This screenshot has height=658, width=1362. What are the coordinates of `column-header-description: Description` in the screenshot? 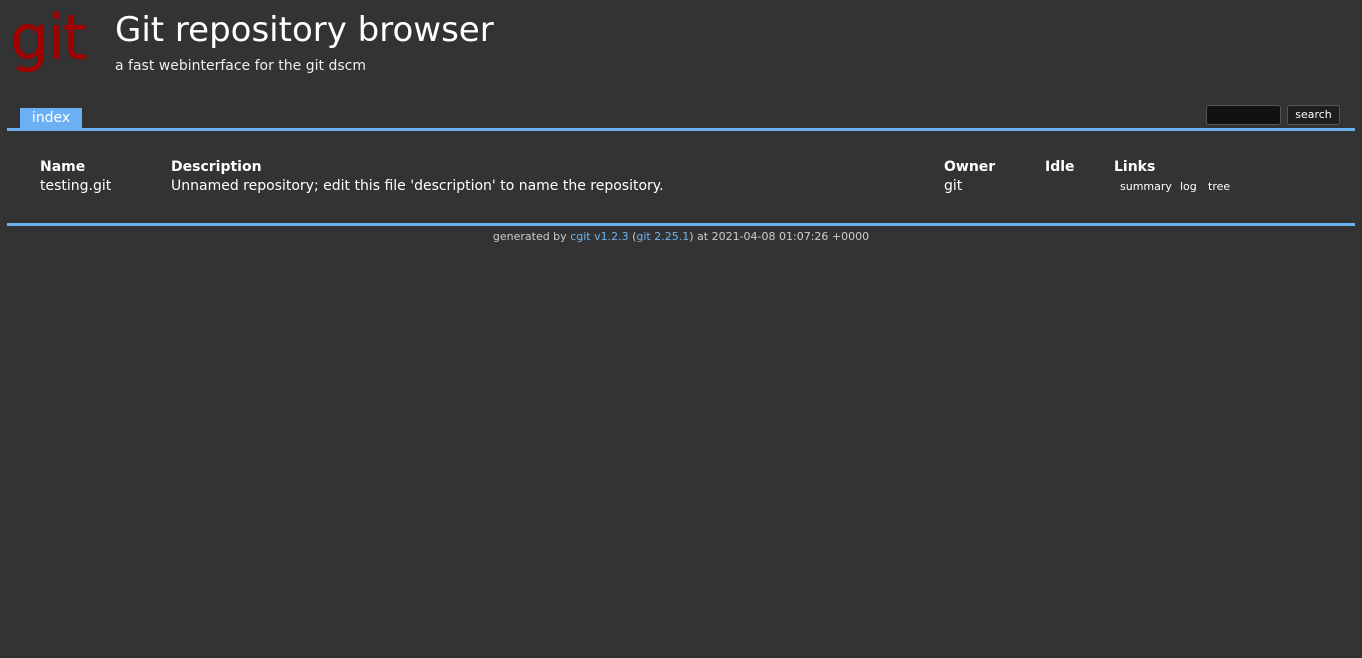 It's located at (216, 167).